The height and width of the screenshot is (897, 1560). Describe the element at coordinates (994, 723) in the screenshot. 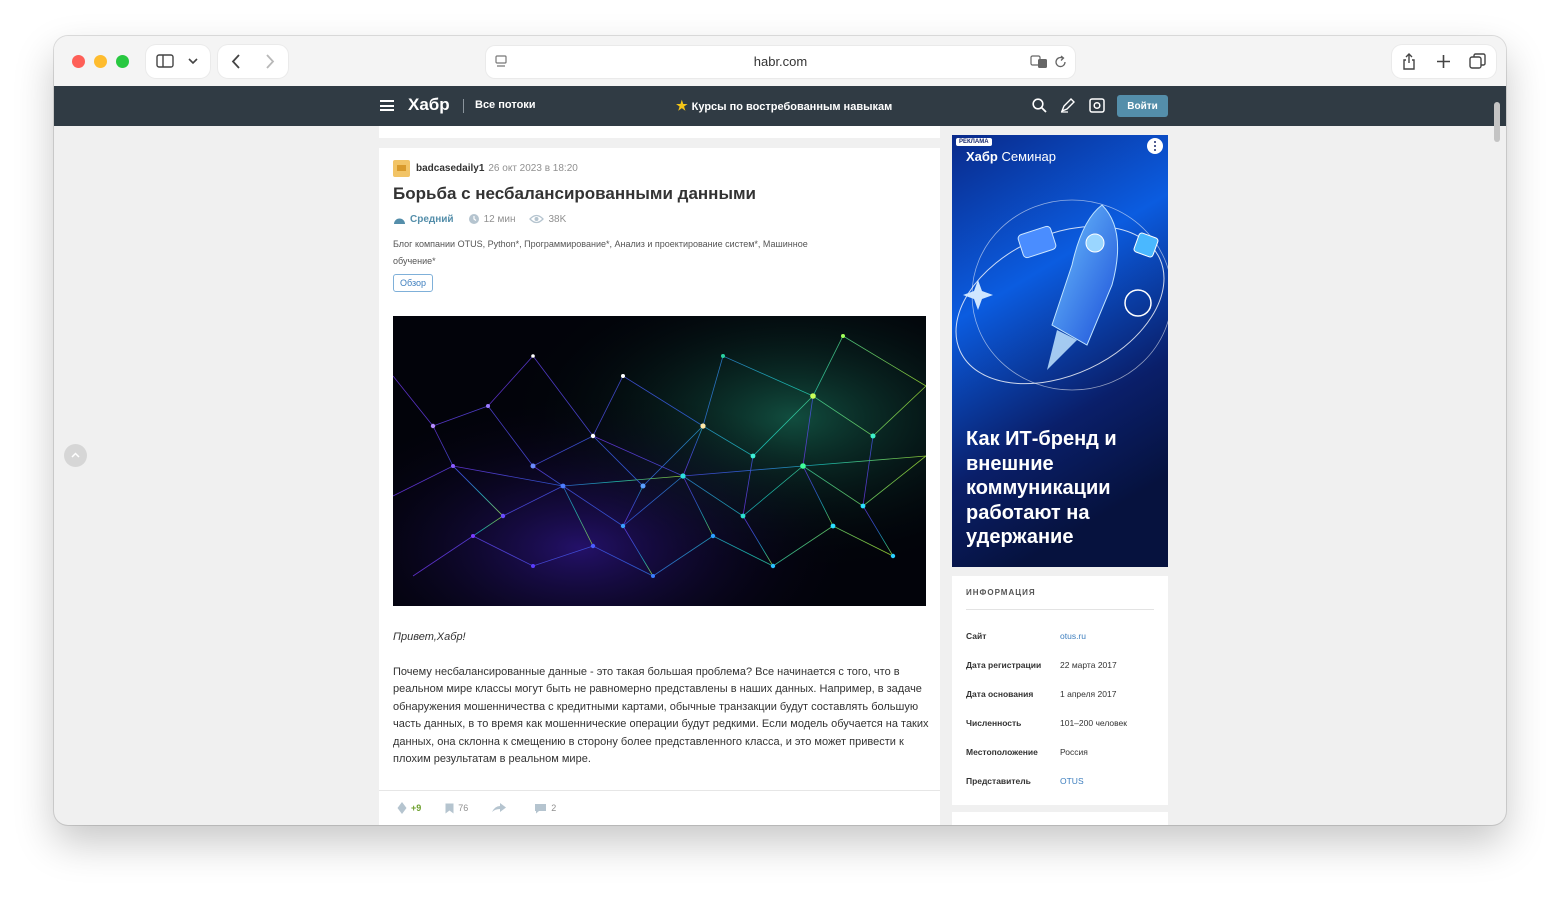

I see `info-key: Численность` at that location.